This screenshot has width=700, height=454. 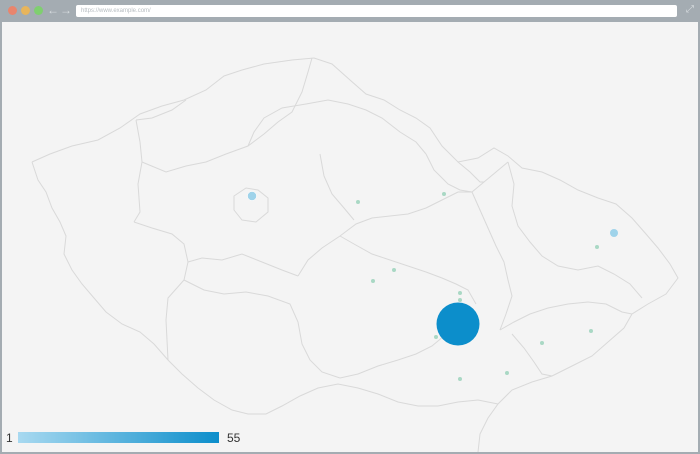 What do you see at coordinates (262, 329) in the screenshot?
I see `border-south-bohemia` at bounding box center [262, 329].